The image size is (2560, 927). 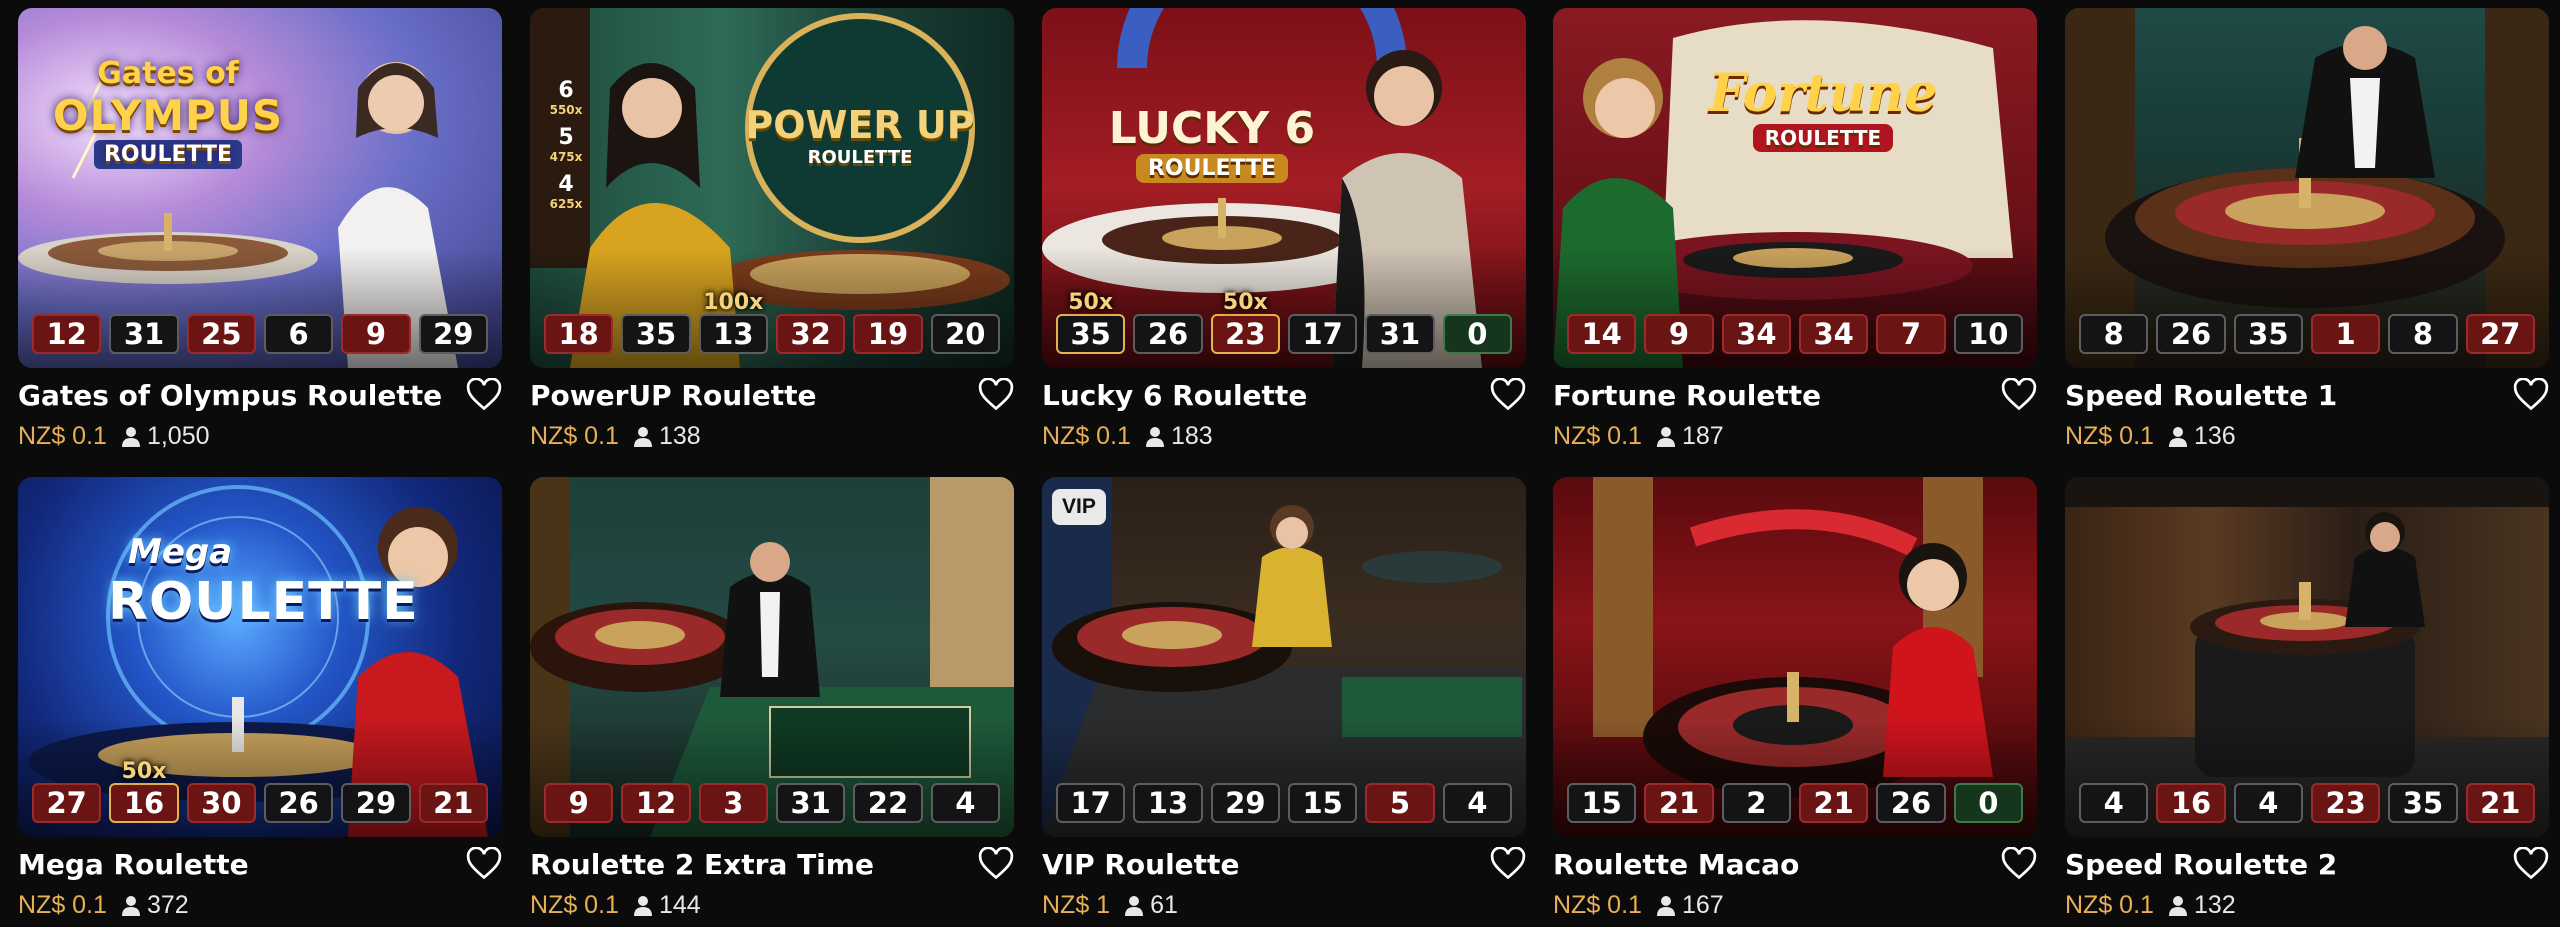 I want to click on result-number: 13, so click(x=1168, y=803).